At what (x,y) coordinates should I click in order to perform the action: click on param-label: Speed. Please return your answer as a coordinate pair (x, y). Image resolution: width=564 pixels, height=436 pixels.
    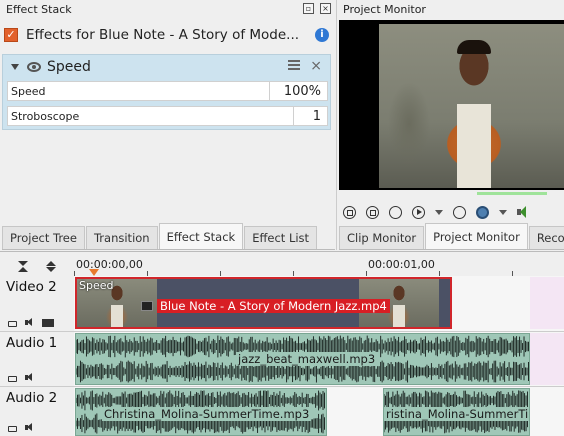
    Looking at the image, I should click on (28, 91).